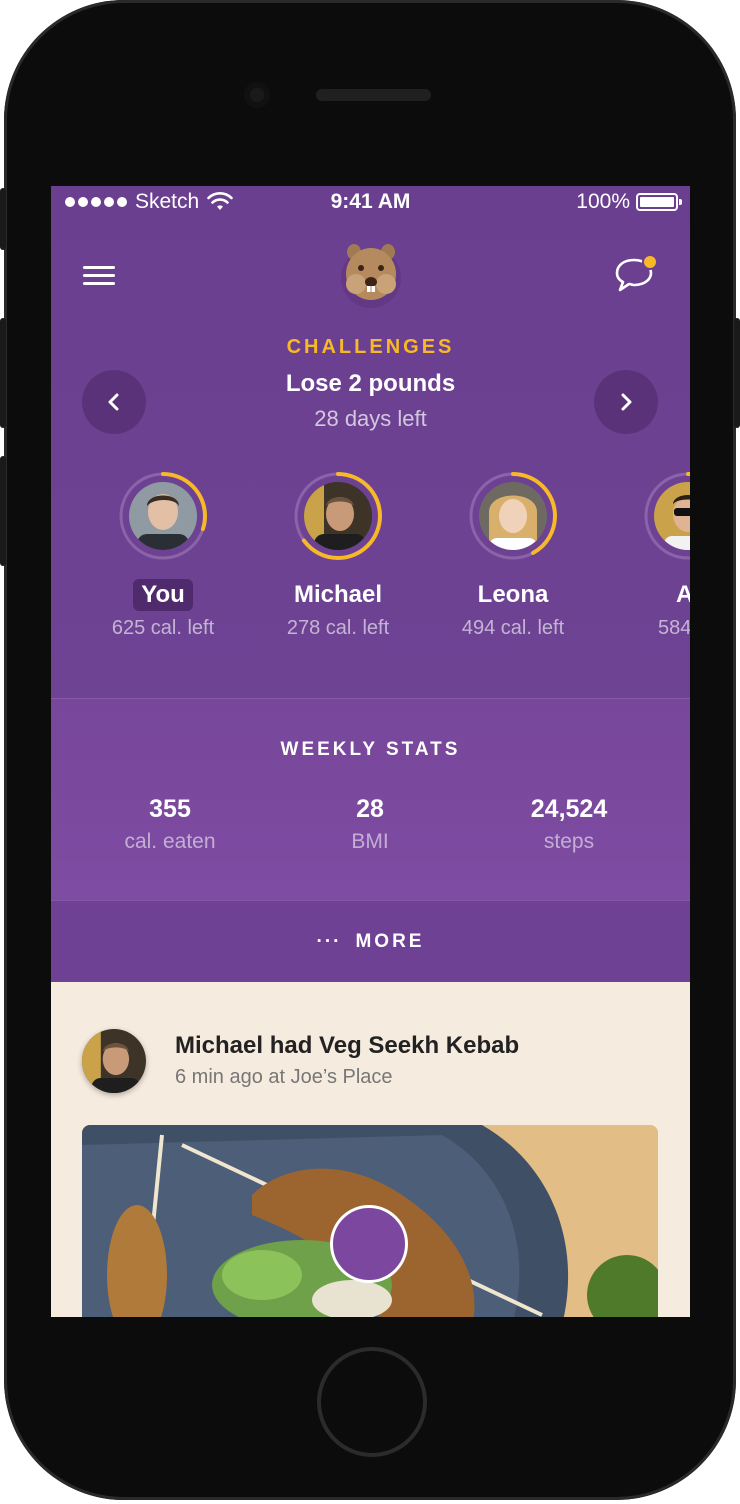 Image resolution: width=740 pixels, height=1504 pixels. Describe the element at coordinates (3, 511) in the screenshot. I see `volume-down-button` at that location.